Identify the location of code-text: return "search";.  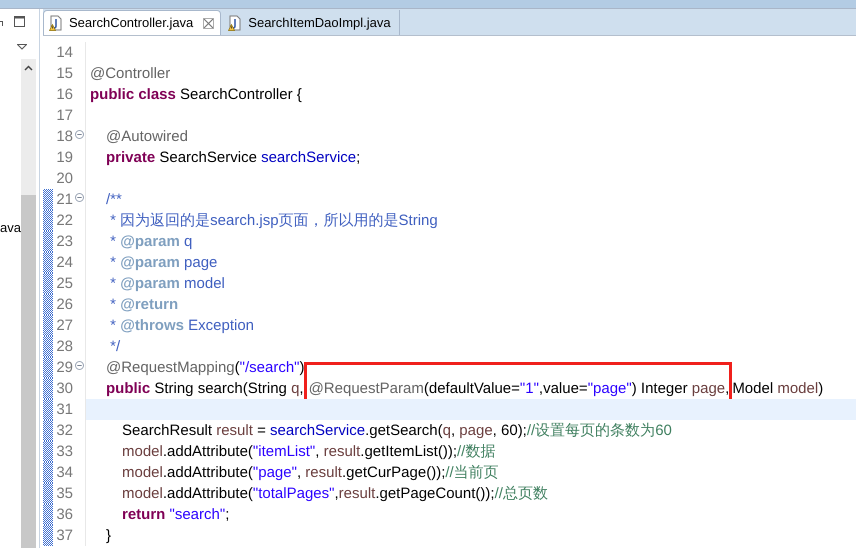
(176, 515).